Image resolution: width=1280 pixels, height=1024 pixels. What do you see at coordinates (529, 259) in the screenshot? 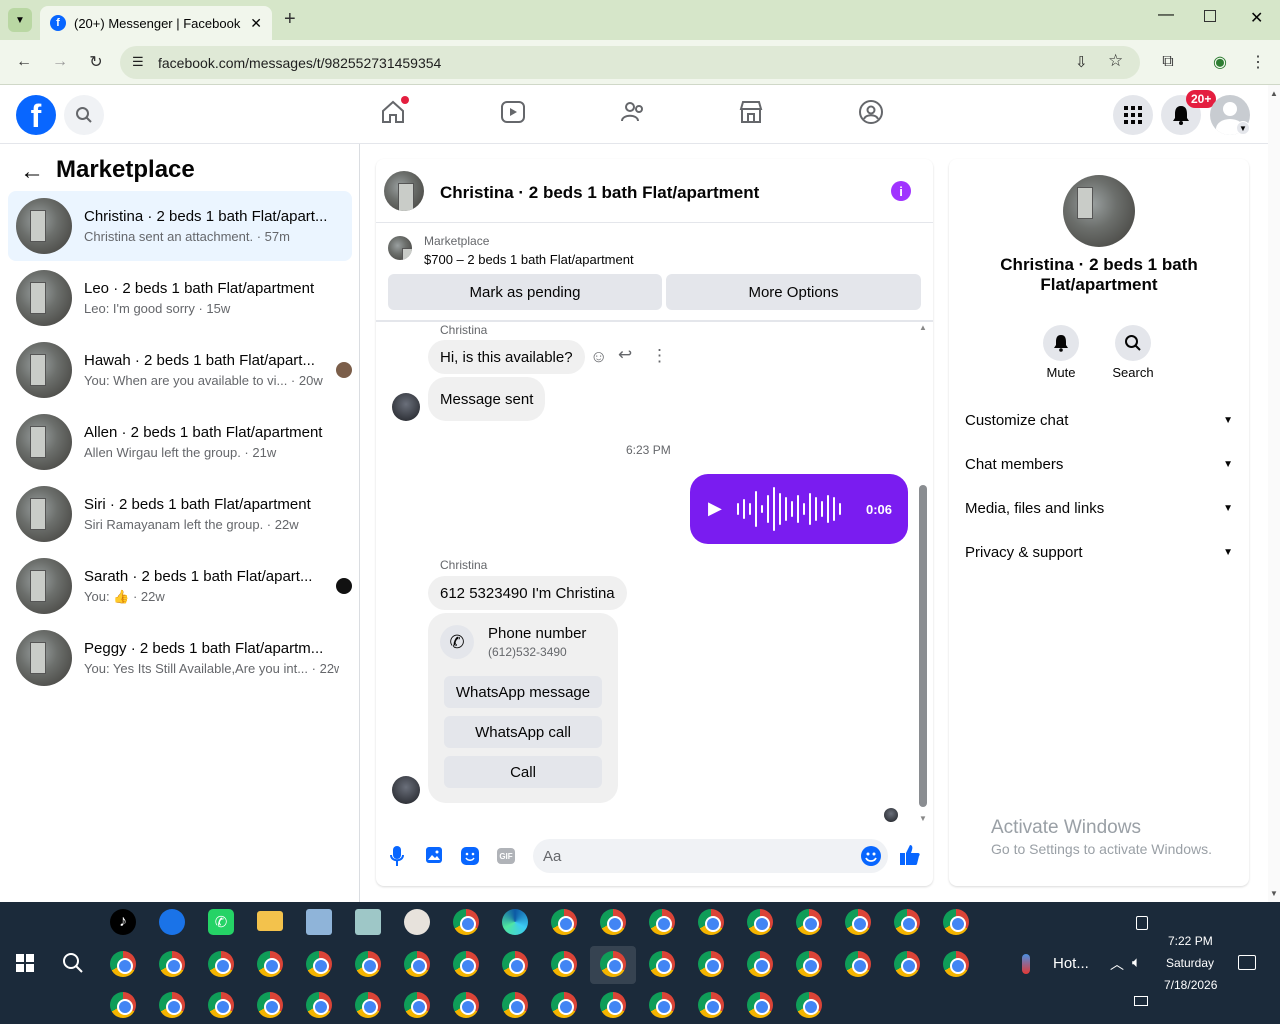
I see `listing-price: $700 – 2 beds 1 bath Flat/apartment` at bounding box center [529, 259].